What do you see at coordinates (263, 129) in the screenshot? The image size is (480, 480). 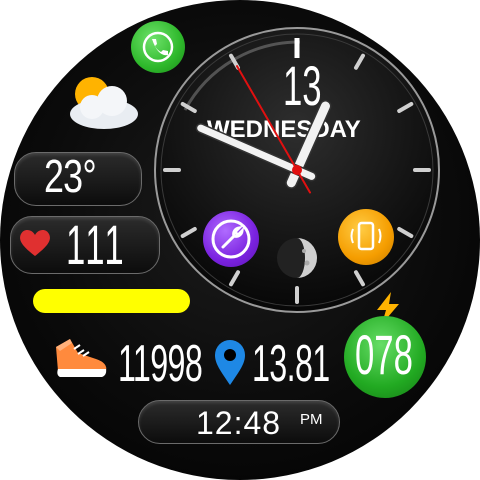 I see `analog-hands` at bounding box center [263, 129].